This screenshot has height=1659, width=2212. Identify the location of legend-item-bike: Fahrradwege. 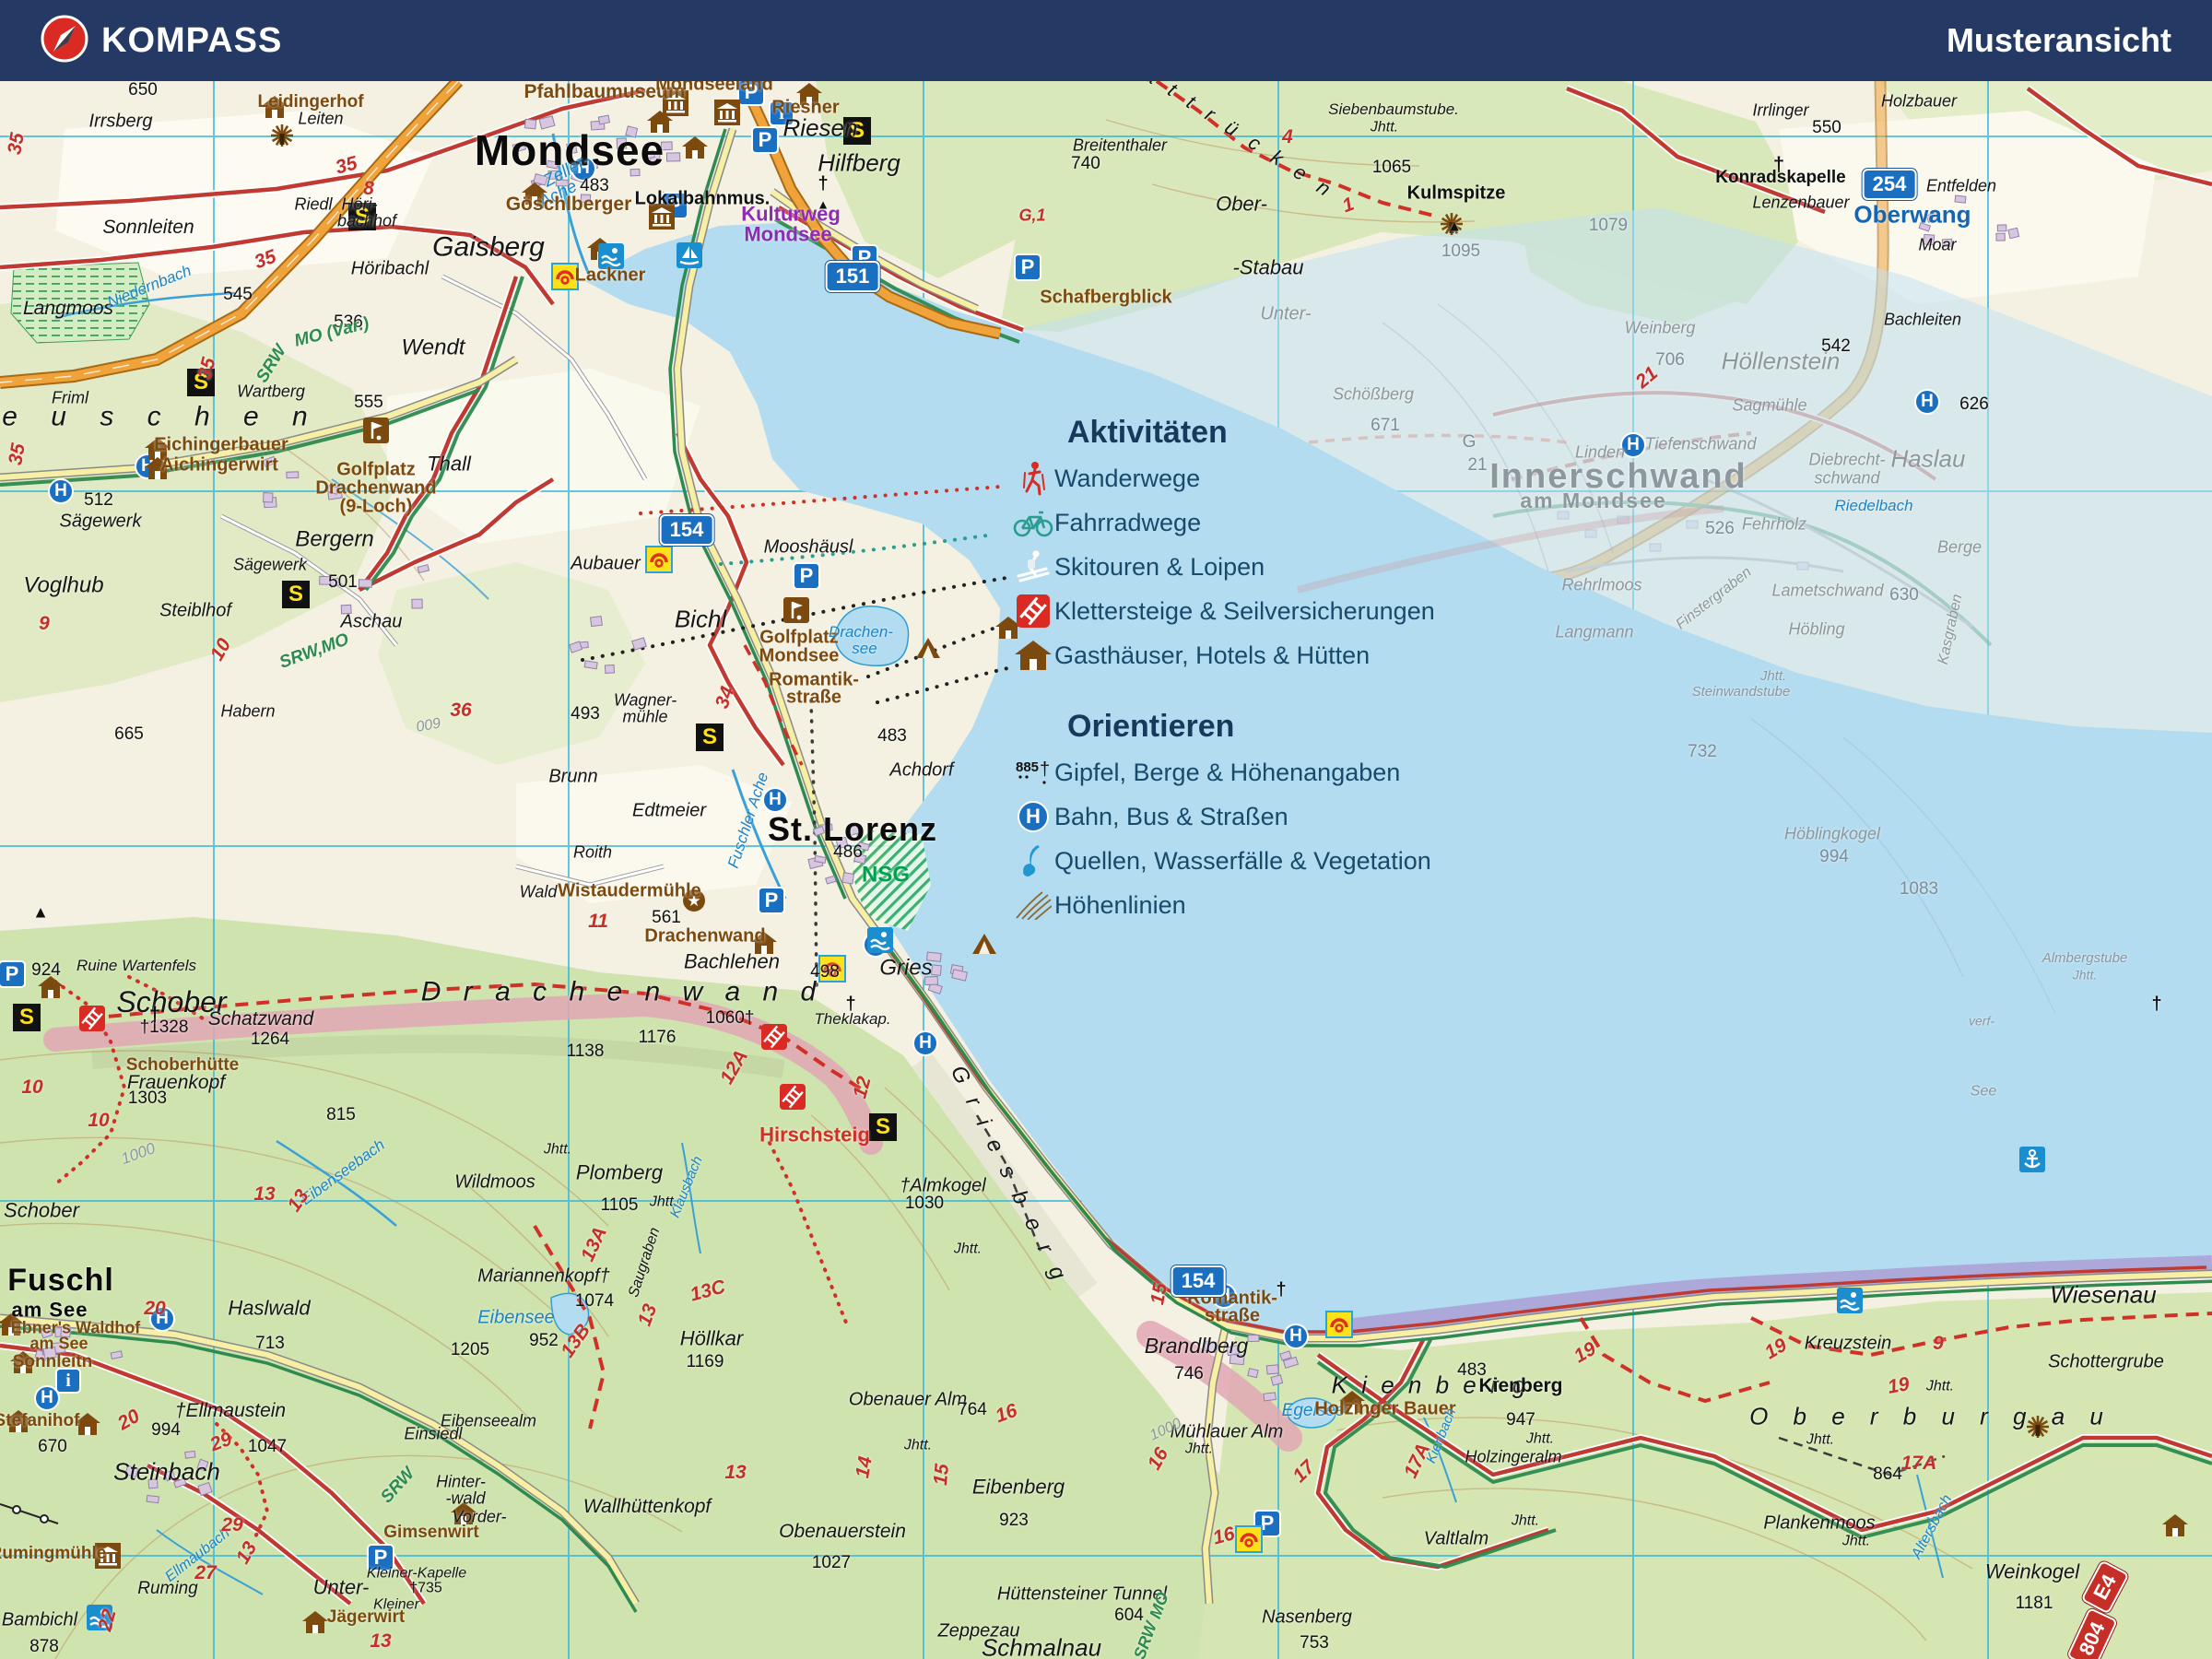
(1251, 522).